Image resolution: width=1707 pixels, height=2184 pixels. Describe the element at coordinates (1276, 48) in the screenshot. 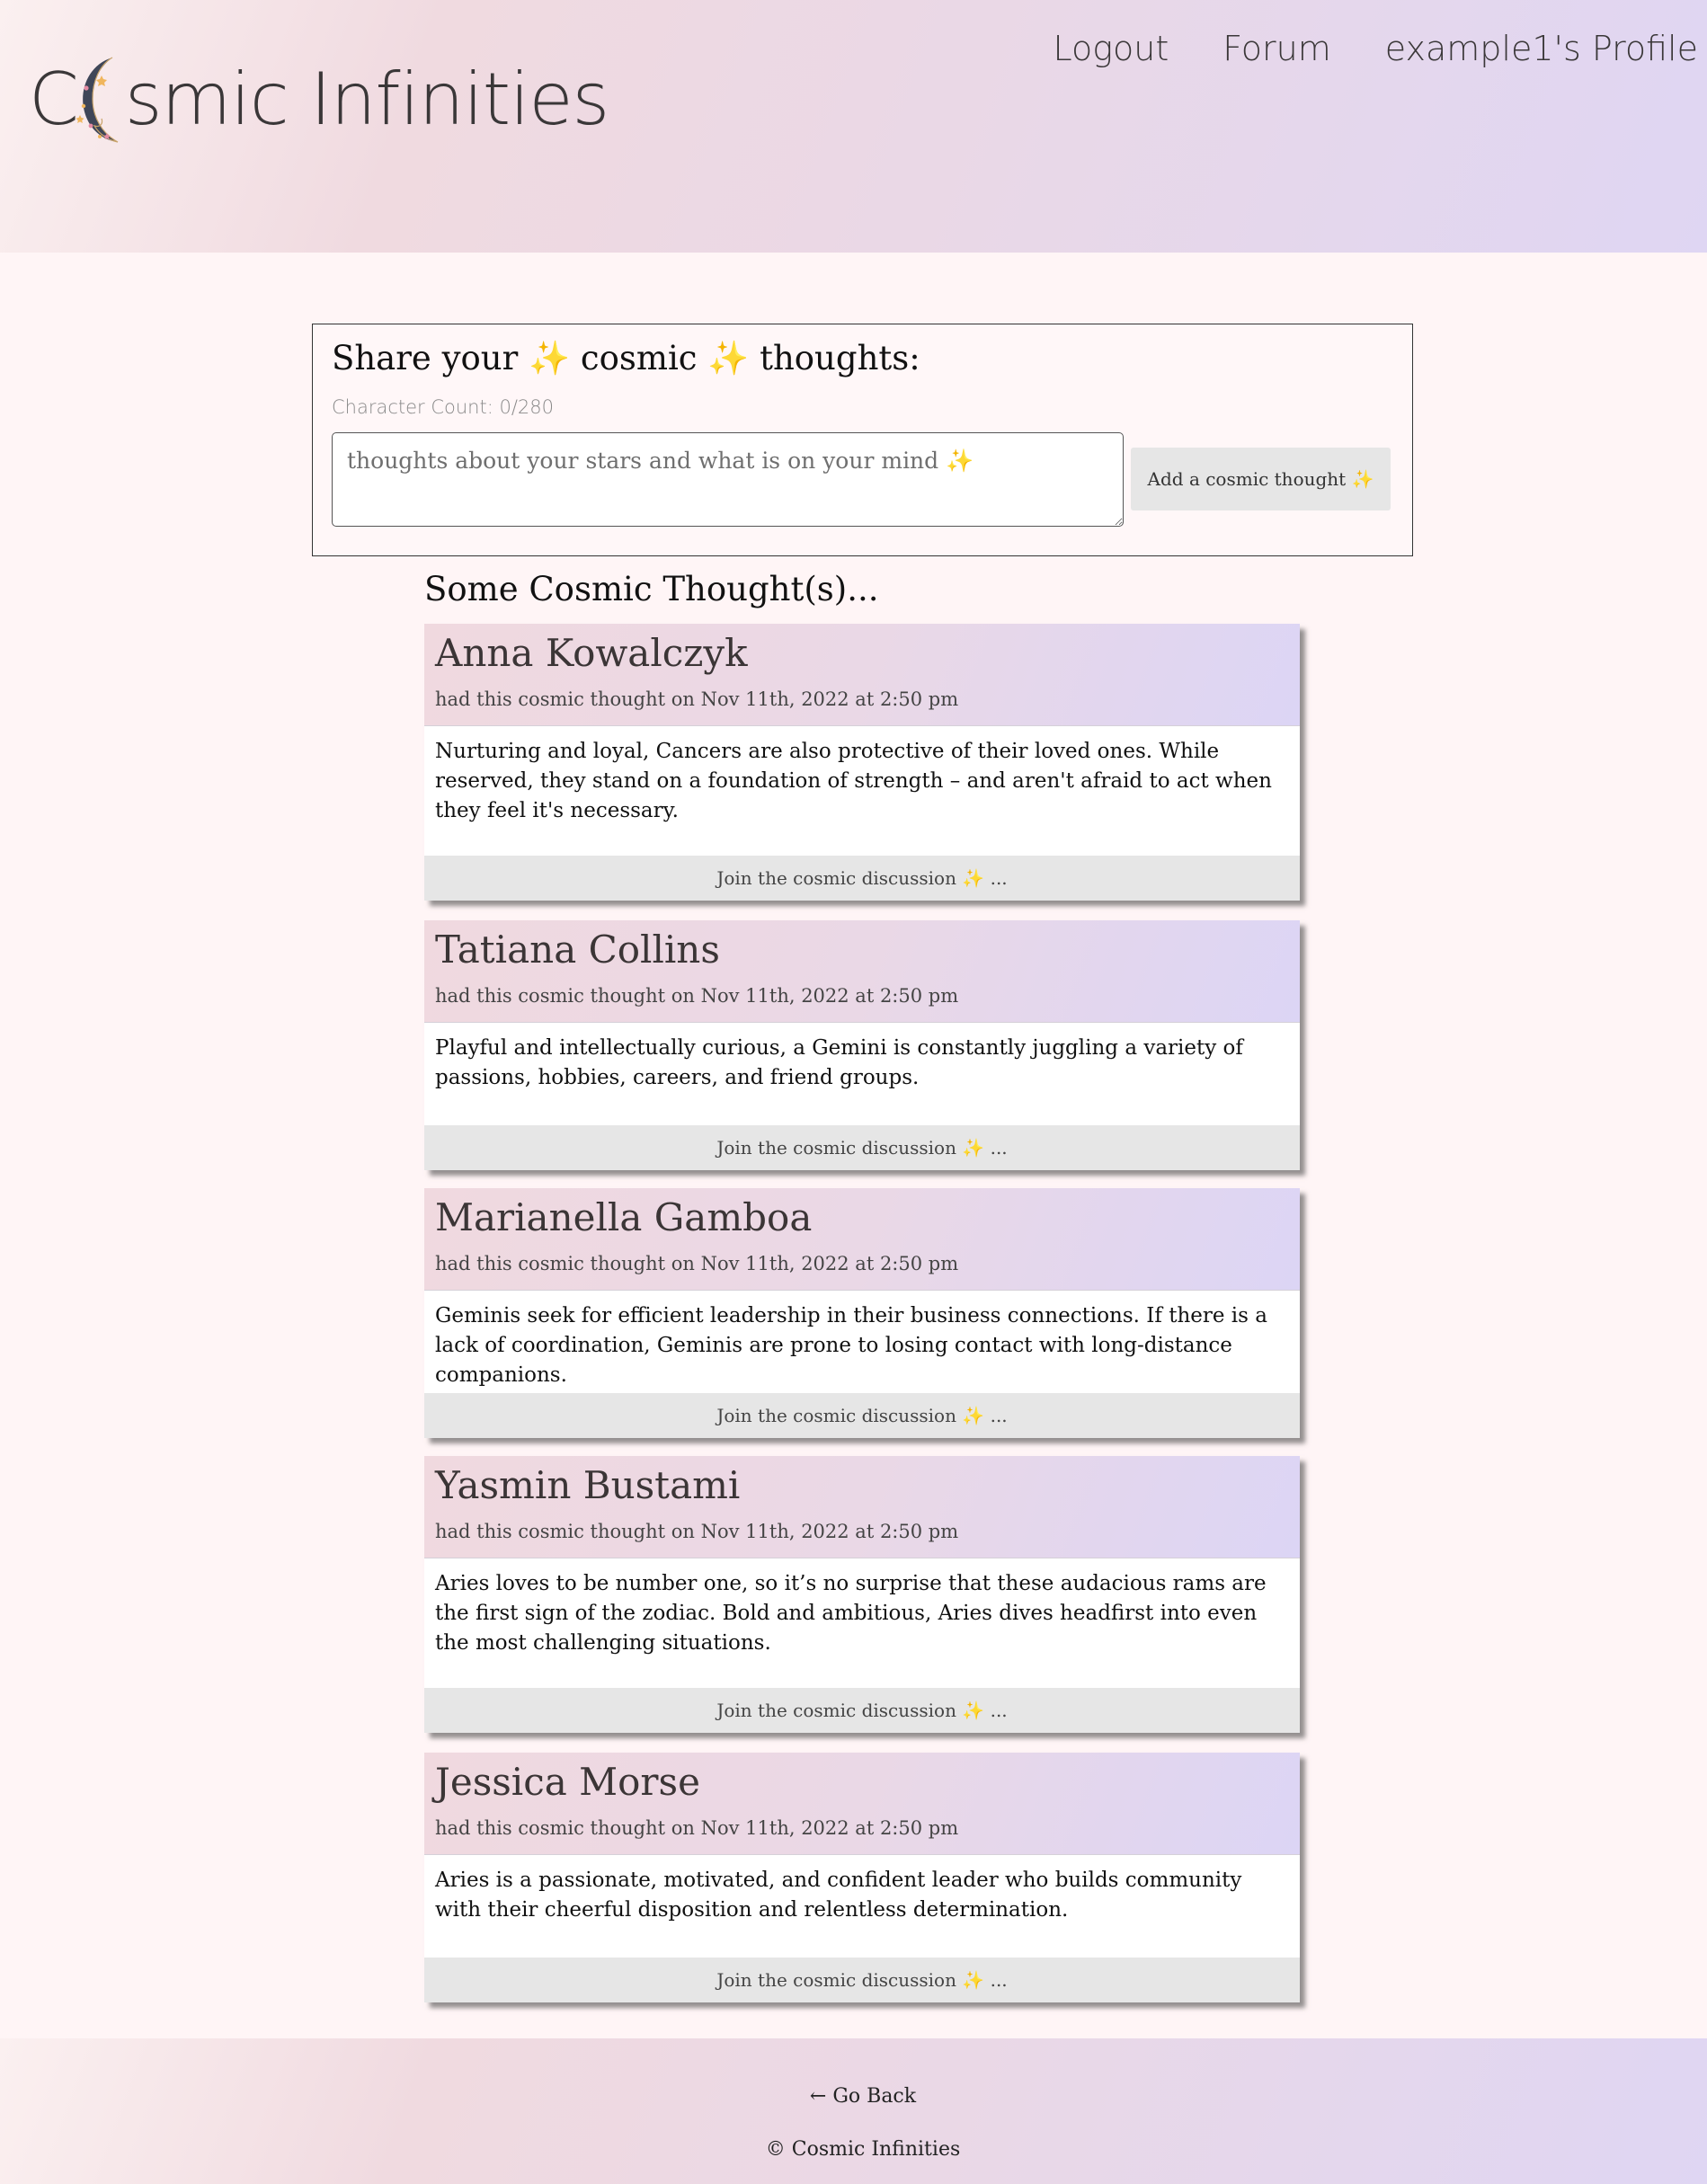

I see `nav-forum-link: Forum` at that location.